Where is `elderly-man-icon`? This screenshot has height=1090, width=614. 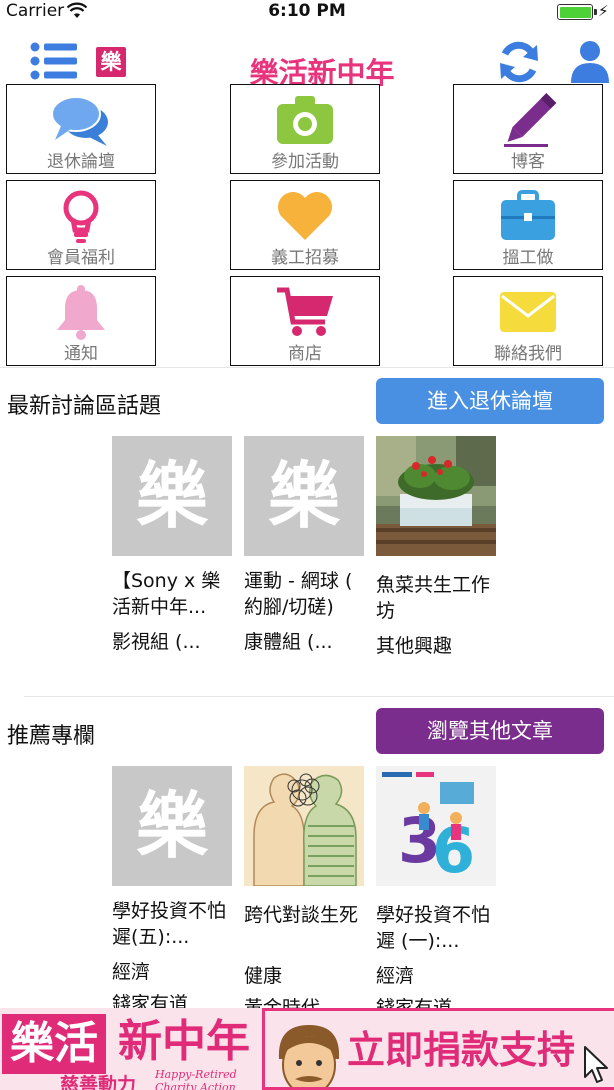
elderly-man-icon is located at coordinates (309, 1056).